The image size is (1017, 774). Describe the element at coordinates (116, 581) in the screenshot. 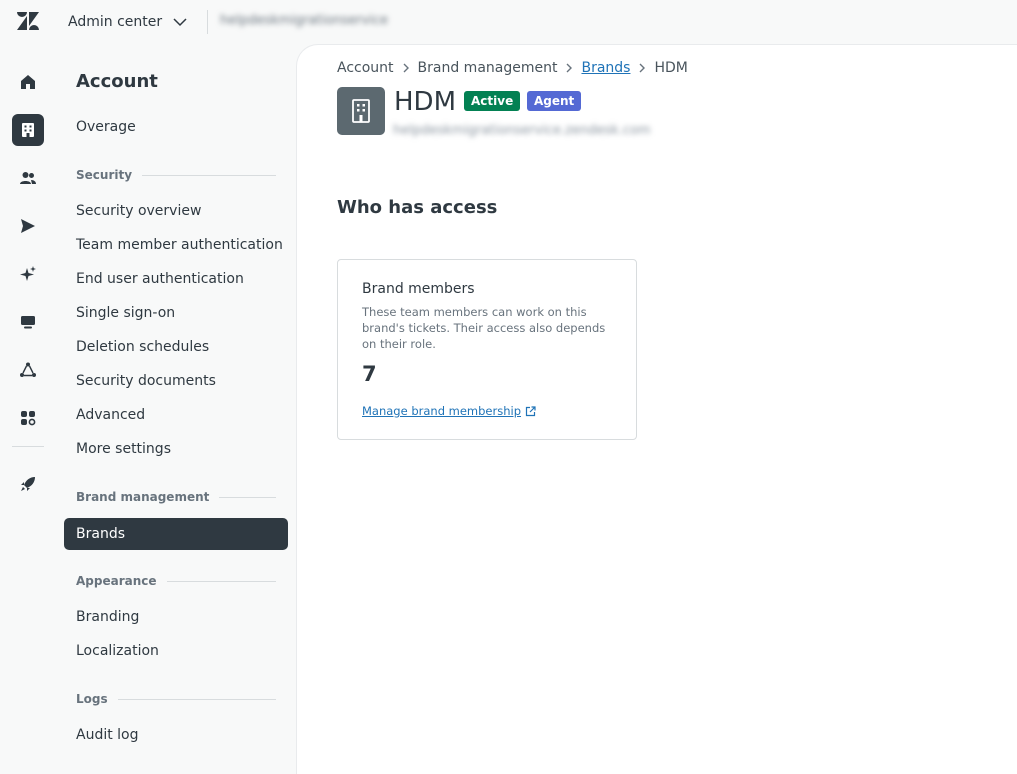

I see `section-heading-label: Appearance` at that location.